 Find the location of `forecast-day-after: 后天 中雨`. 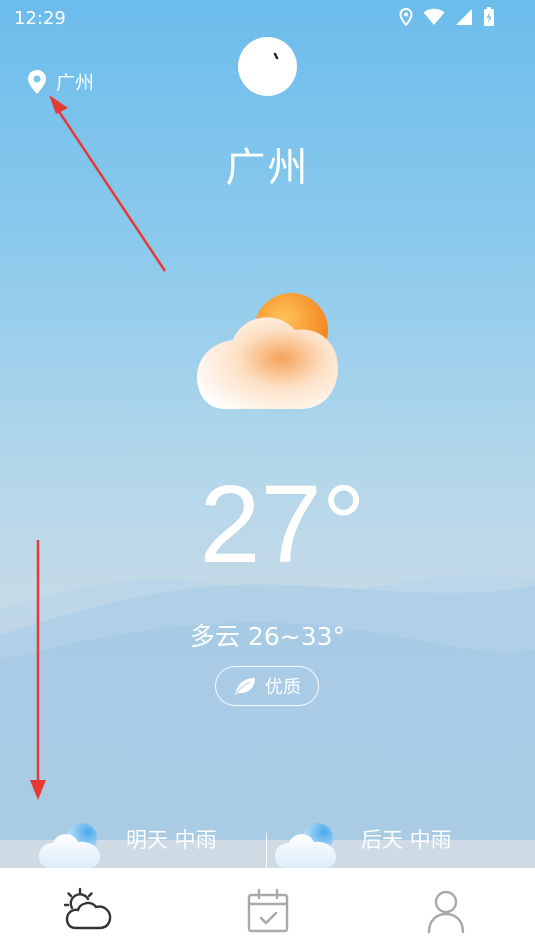

forecast-day-after: 后天 中雨 is located at coordinates (401, 842).